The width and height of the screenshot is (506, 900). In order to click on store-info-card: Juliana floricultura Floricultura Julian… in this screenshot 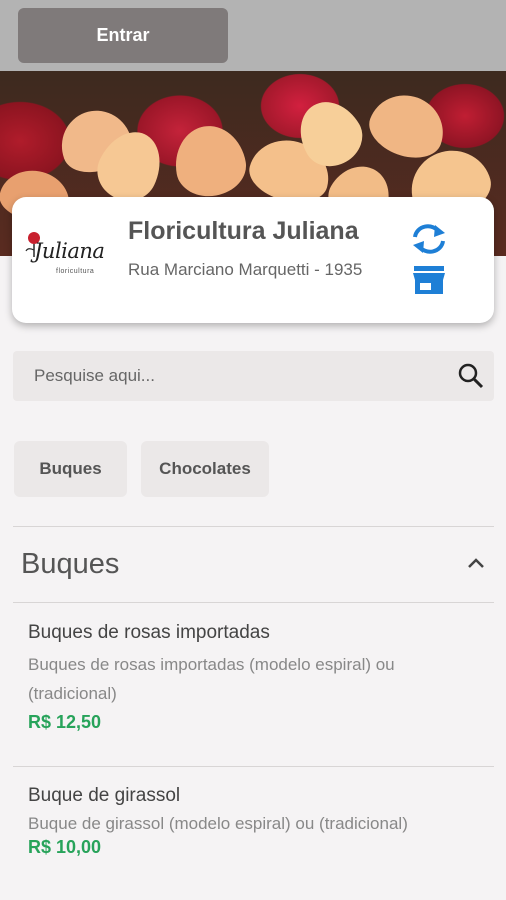, I will do `click(253, 260)`.